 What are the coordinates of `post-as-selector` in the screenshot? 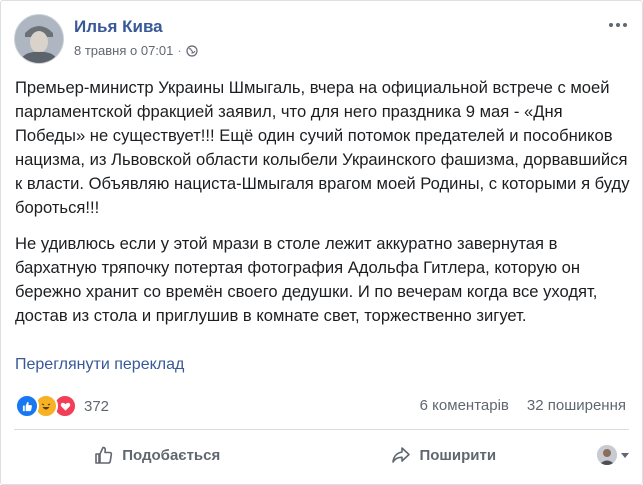 It's located at (608, 455).